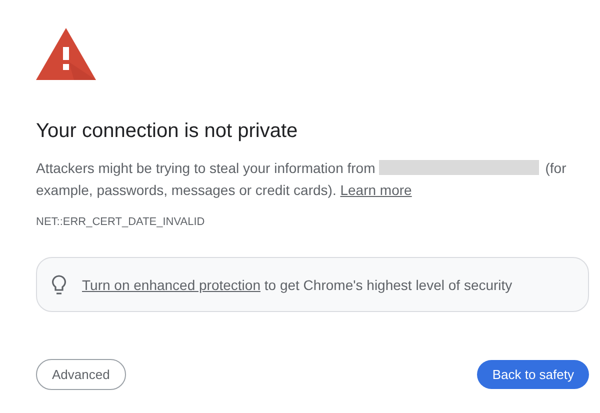  I want to click on learn-more-link: Learn more, so click(376, 190).